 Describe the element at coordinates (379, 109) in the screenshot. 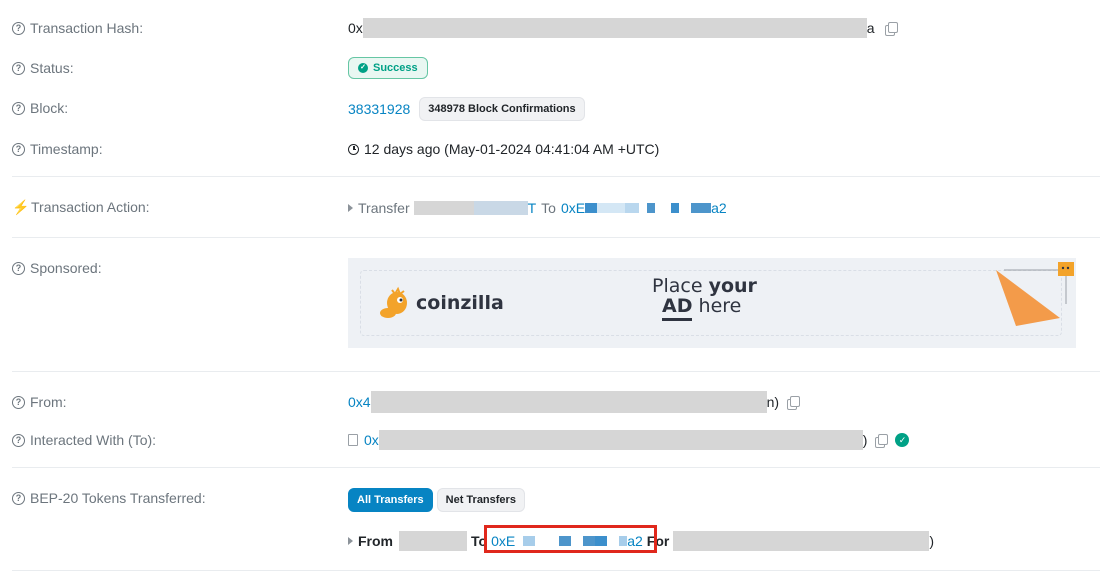

I see `block-number-link: 38331928` at that location.